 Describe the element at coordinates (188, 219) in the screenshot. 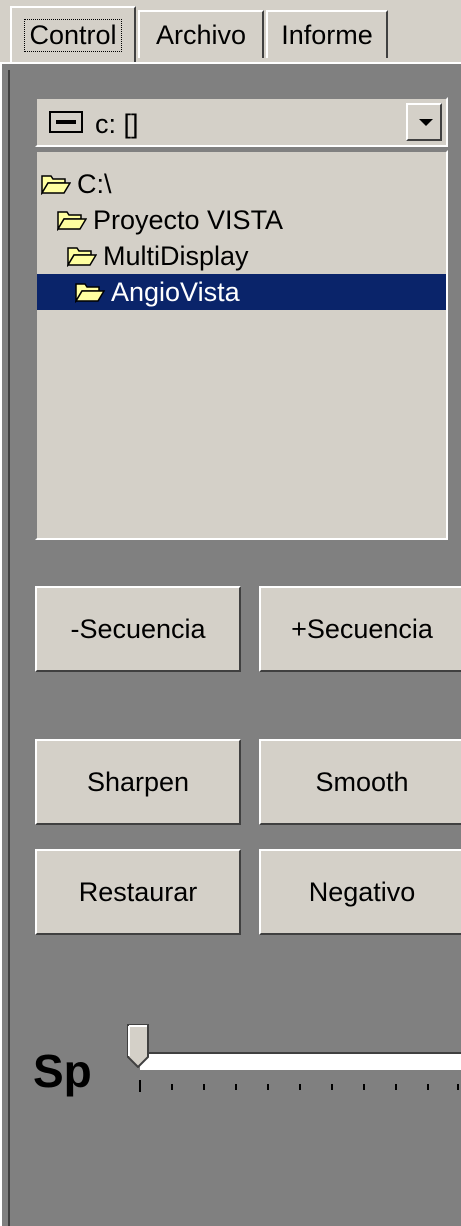

I see `directory-item-label: Proyecto VISTA` at that location.